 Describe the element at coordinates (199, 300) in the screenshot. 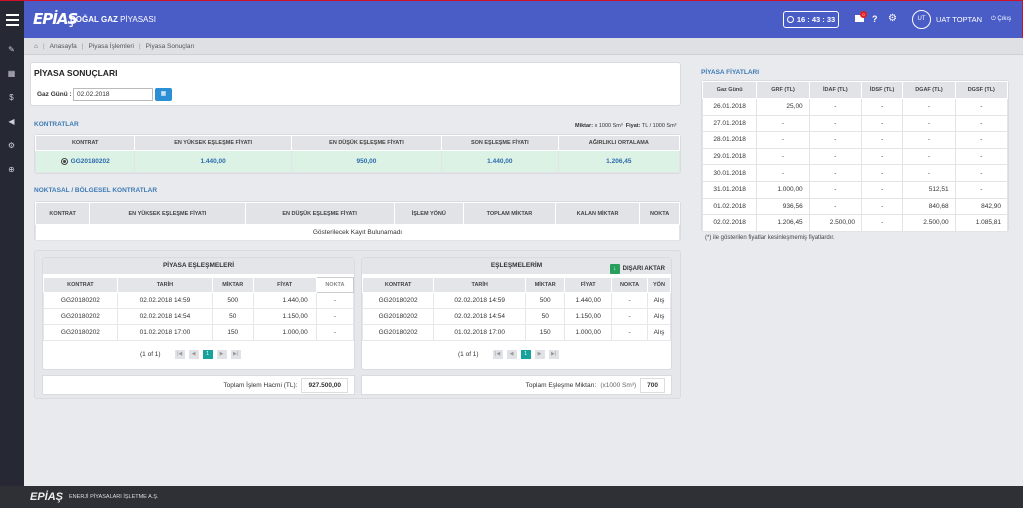

I see `table-row: GG20180202 02.02.2018 14:59 500 1.440,00-` at that location.